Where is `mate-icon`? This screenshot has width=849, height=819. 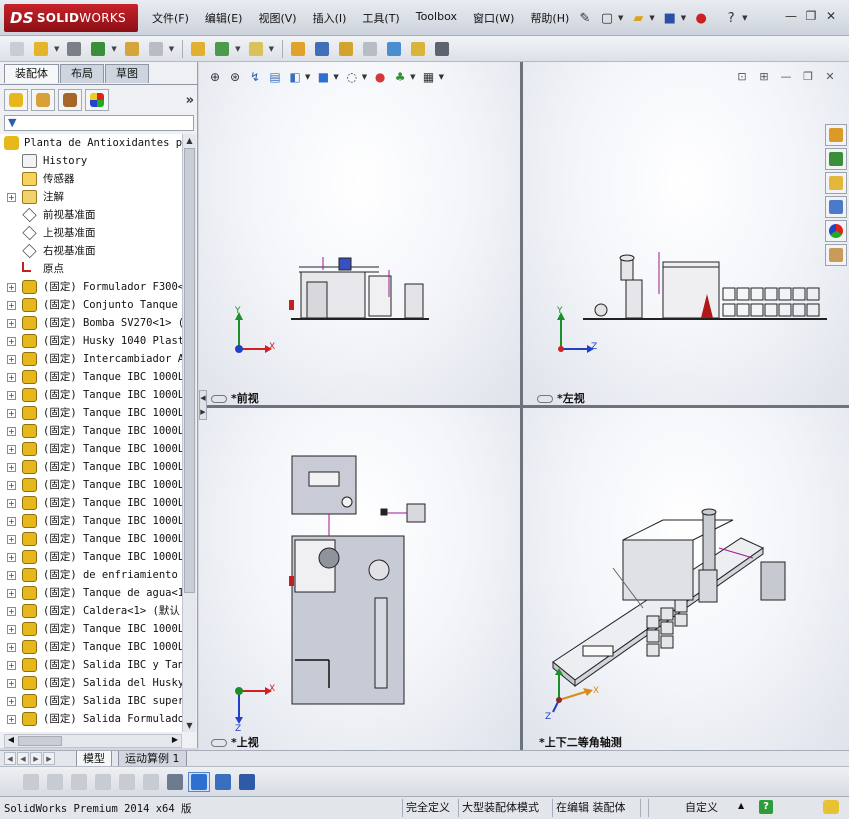 mate-icon is located at coordinates (74, 49).